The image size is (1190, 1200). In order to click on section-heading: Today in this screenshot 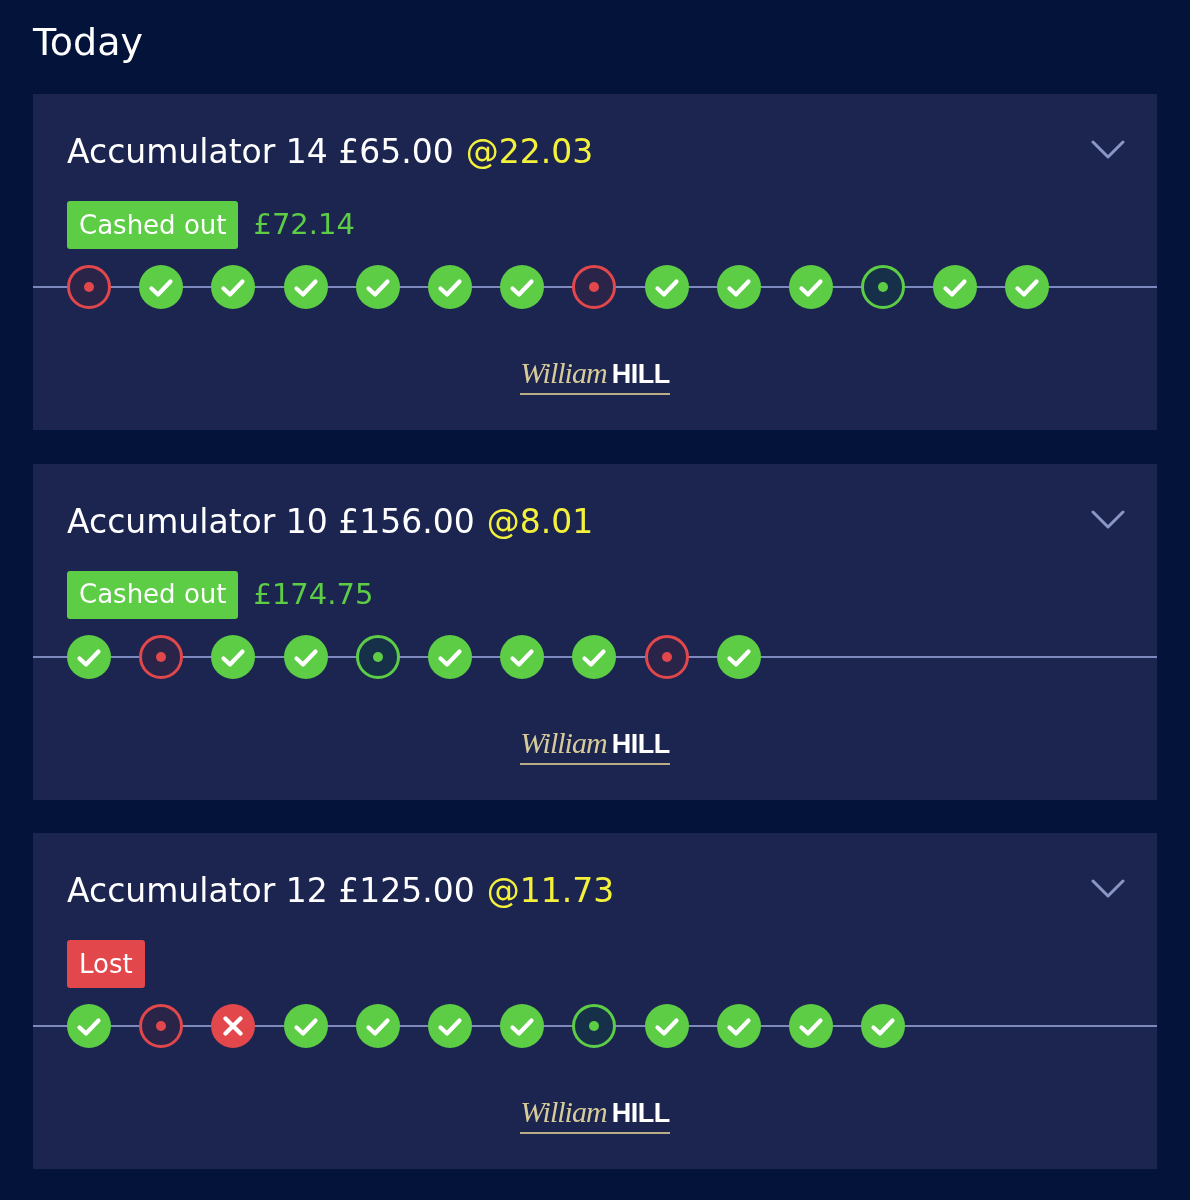, I will do `click(88, 42)`.